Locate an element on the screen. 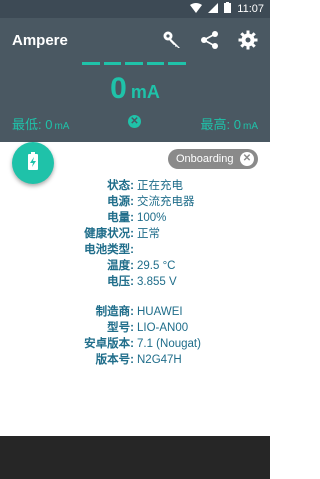 Image resolution: width=320 pixels, height=479 pixels. info-row: 安卓版本: 7.1 (Nougat) is located at coordinates (142, 344).